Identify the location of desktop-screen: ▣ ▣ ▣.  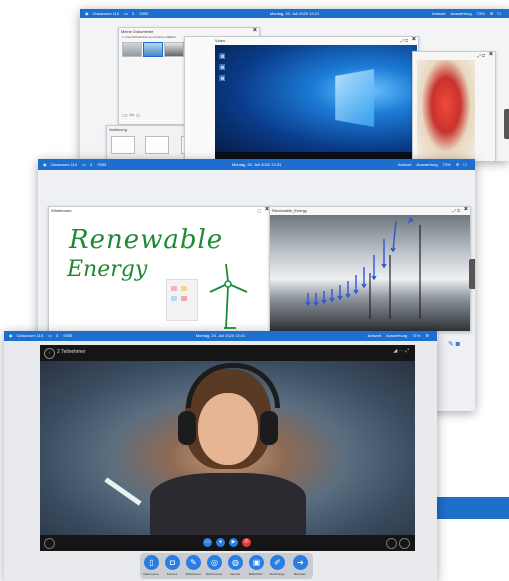
(316, 102).